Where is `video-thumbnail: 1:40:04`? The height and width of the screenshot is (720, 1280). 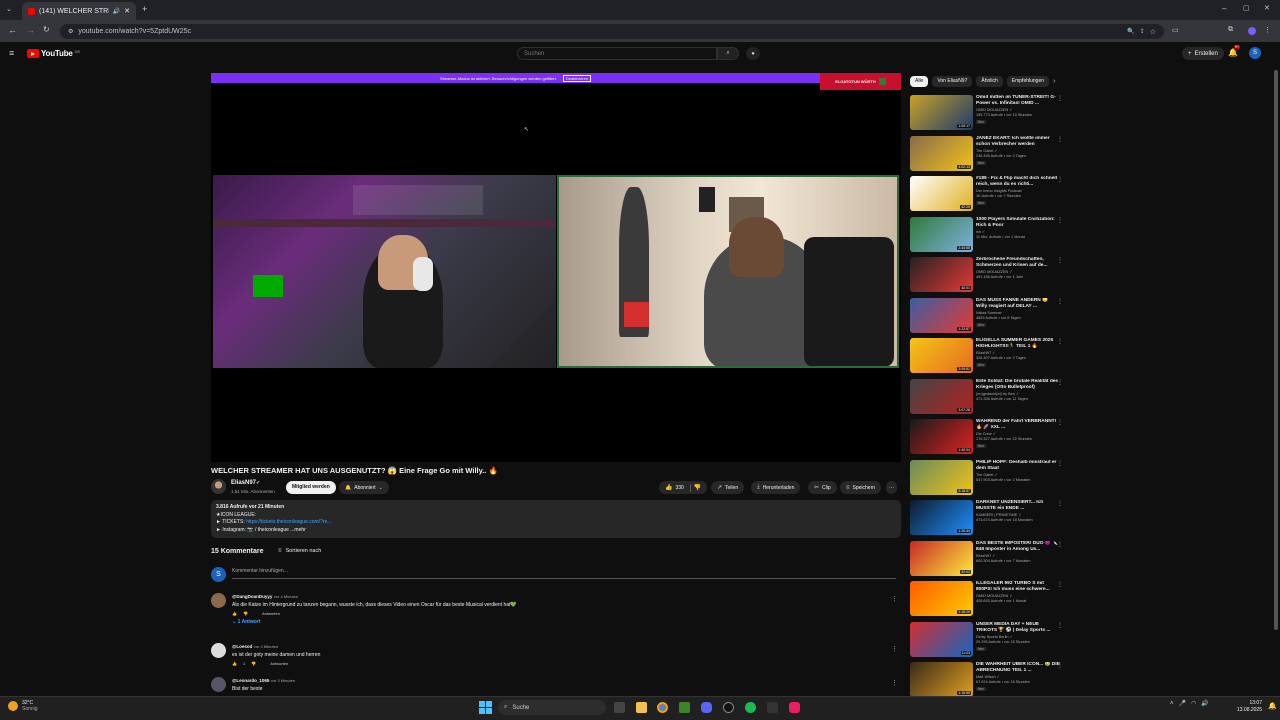 video-thumbnail: 1:40:04 is located at coordinates (941, 436).